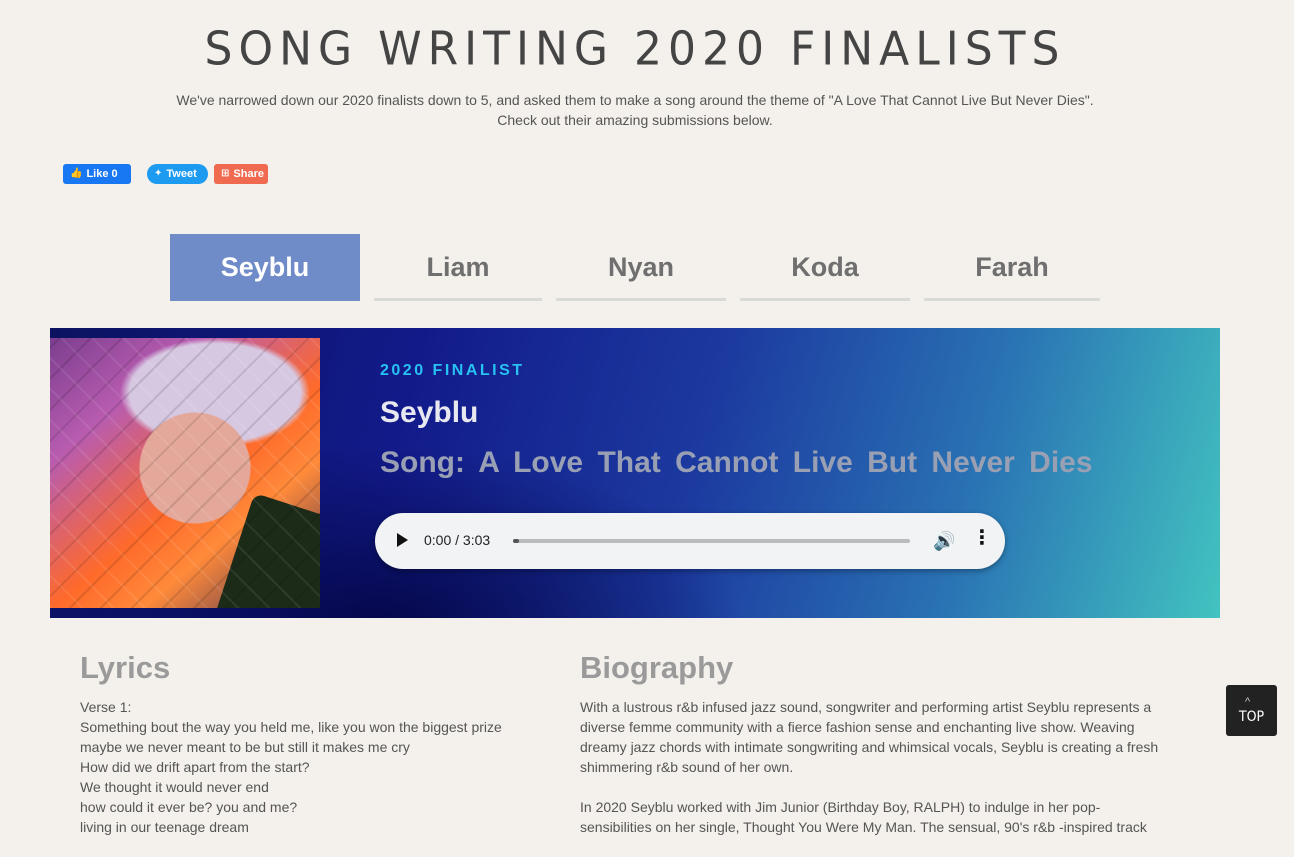 This screenshot has height=857, width=1294. What do you see at coordinates (1012, 267) in the screenshot?
I see `tab-farah: Farah` at bounding box center [1012, 267].